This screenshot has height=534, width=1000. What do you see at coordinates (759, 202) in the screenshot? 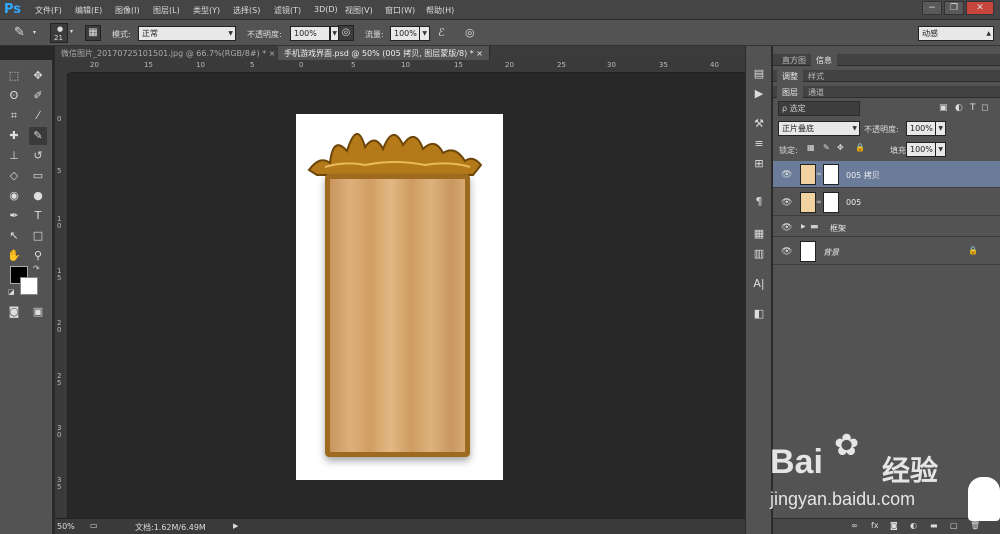
I see `paragraph-panel-icon: ¶` at bounding box center [759, 202].